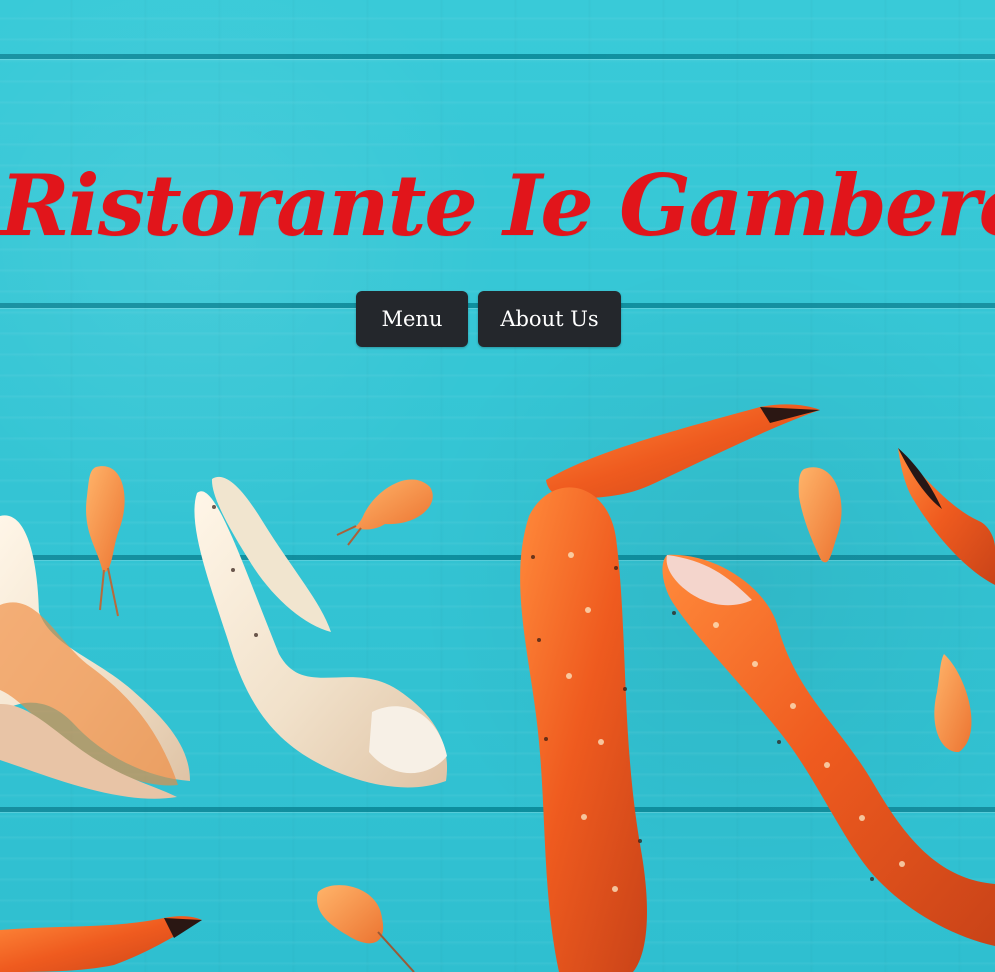 This screenshot has width=995, height=972. I want to click on crab-claw-icon, so click(321, 632).